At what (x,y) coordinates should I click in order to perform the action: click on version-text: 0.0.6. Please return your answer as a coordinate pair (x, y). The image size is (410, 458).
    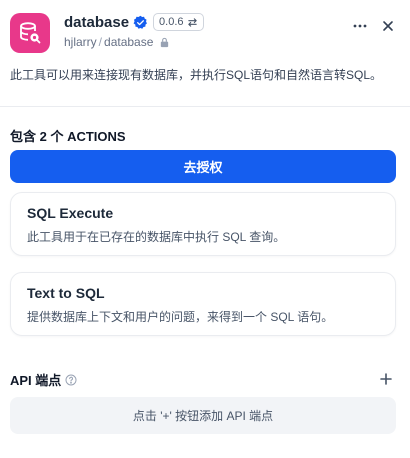
    Looking at the image, I should click on (171, 22).